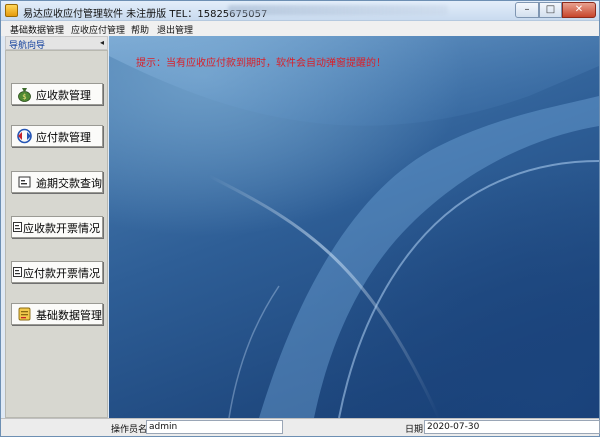 This screenshot has width=600, height=437. I want to click on nav-button-payable-invoice: 应付款开票情况, so click(57, 272).